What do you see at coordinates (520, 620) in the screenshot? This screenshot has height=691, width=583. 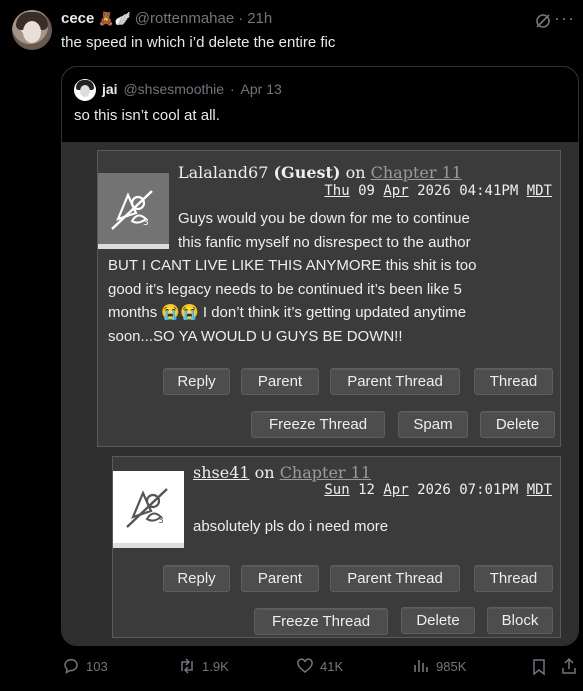 I see `block-button: Block` at bounding box center [520, 620].